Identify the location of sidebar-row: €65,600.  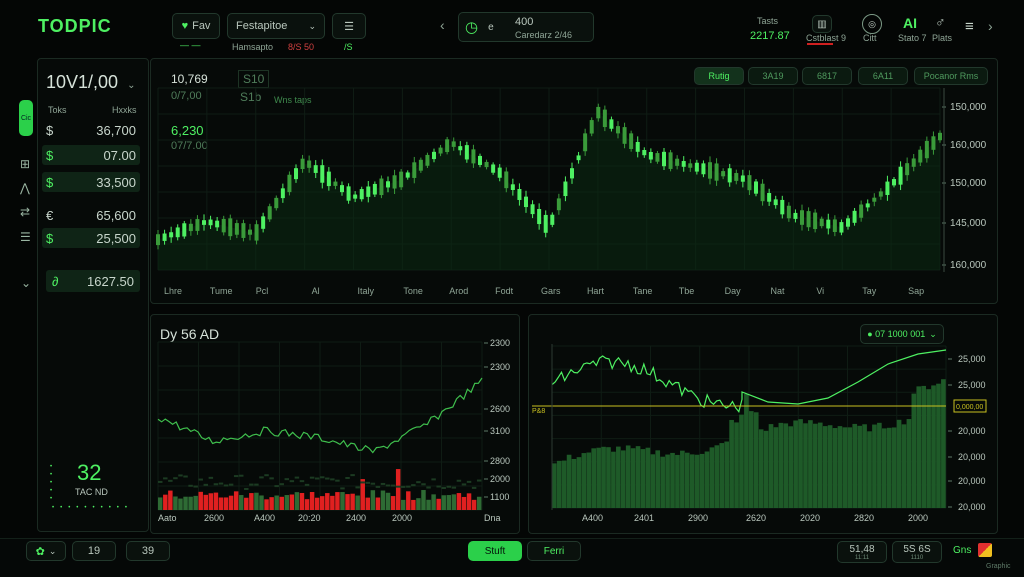
(91, 215).